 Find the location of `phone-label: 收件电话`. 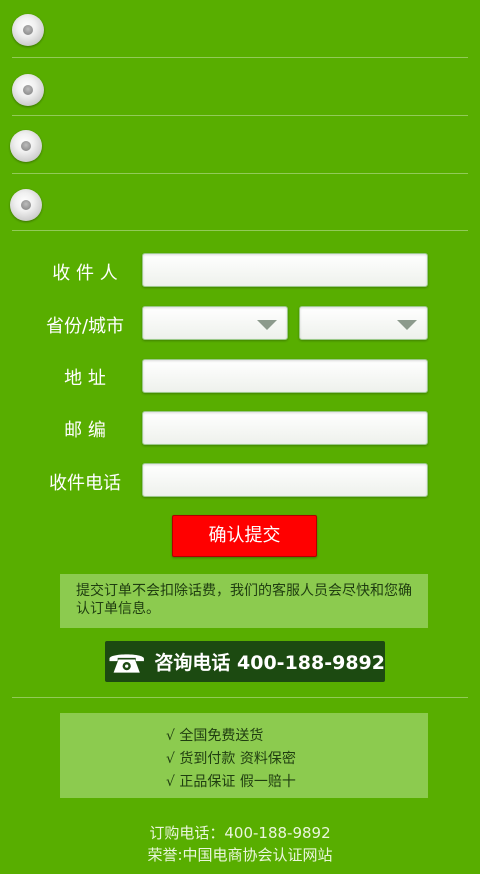

phone-label: 收件电话 is located at coordinates (85, 483).